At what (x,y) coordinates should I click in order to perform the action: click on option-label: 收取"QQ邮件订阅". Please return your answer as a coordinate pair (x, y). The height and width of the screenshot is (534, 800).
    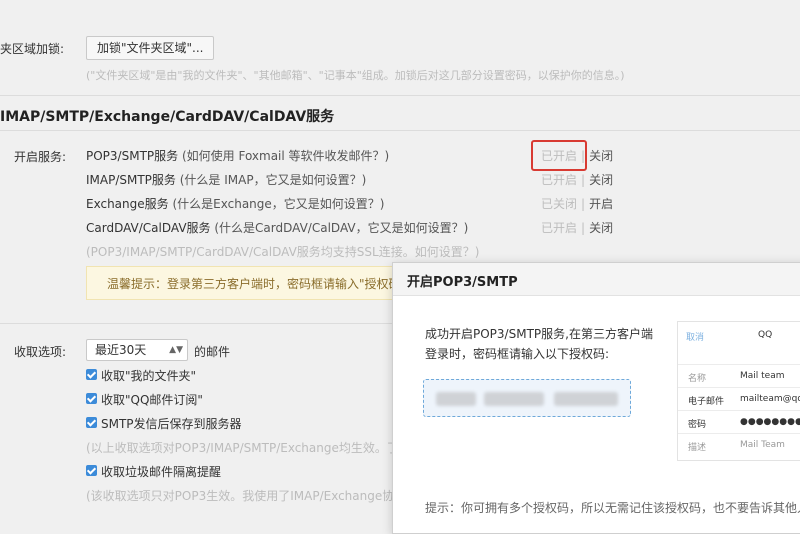
    Looking at the image, I should click on (152, 400).